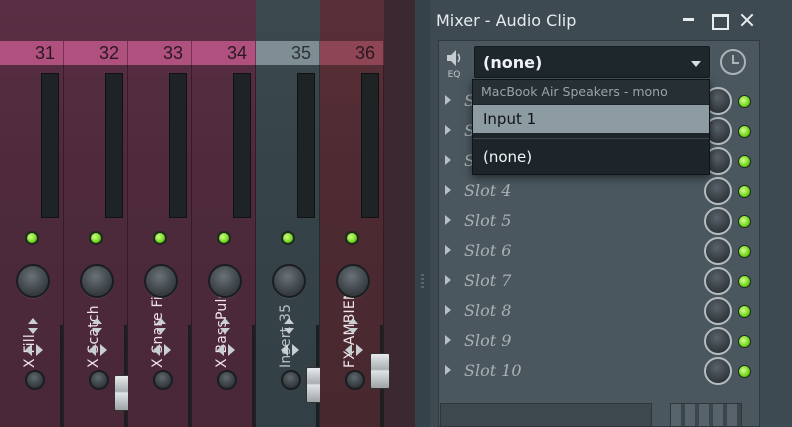 The image size is (792, 427). I want to click on strip-number: 33, so click(160, 53).